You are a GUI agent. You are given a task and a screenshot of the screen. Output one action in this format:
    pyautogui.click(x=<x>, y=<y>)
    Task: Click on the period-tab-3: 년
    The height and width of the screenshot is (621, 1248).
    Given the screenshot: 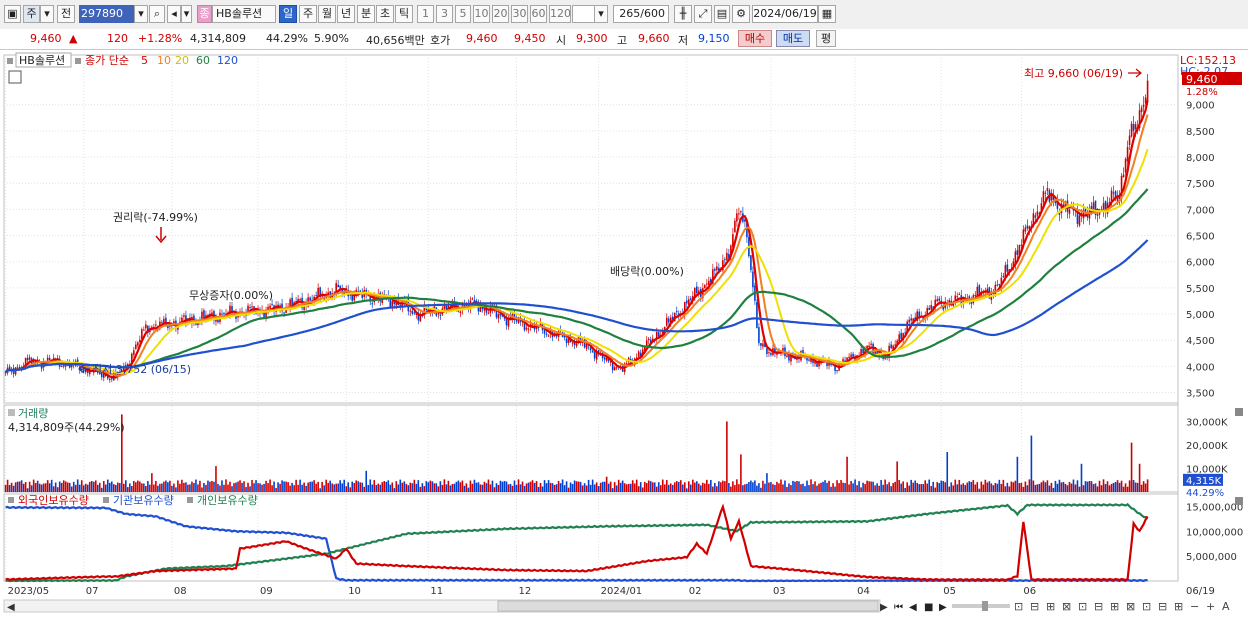 What is the action you would take?
    pyautogui.click(x=346, y=14)
    